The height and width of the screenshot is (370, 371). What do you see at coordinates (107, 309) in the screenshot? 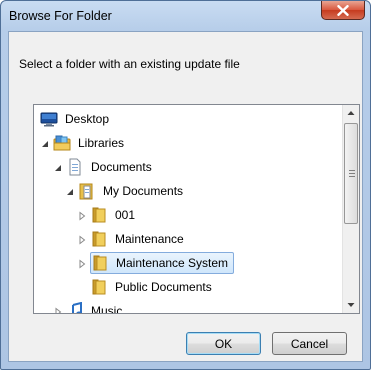
I see `tree-item-label: Music` at bounding box center [107, 309].